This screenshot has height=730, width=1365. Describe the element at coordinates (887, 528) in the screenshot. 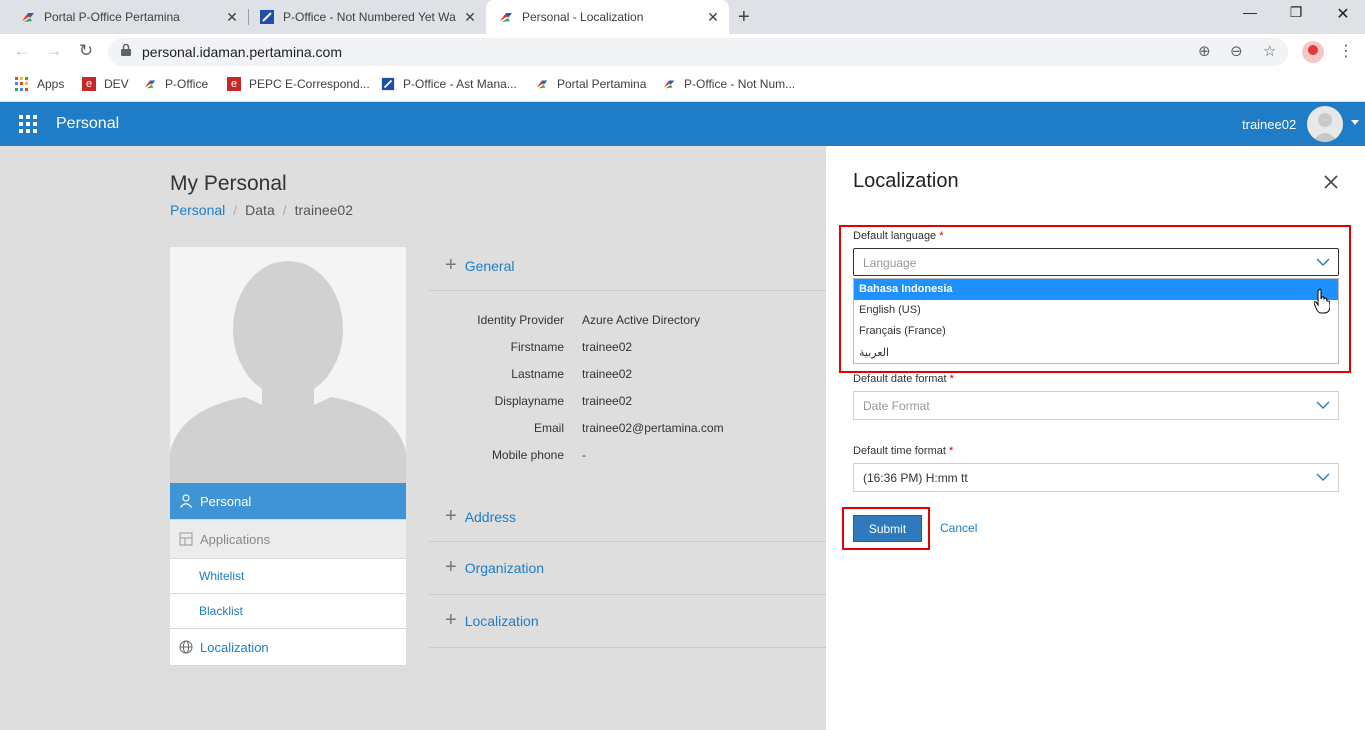

I see `submit-button: Submit` at that location.